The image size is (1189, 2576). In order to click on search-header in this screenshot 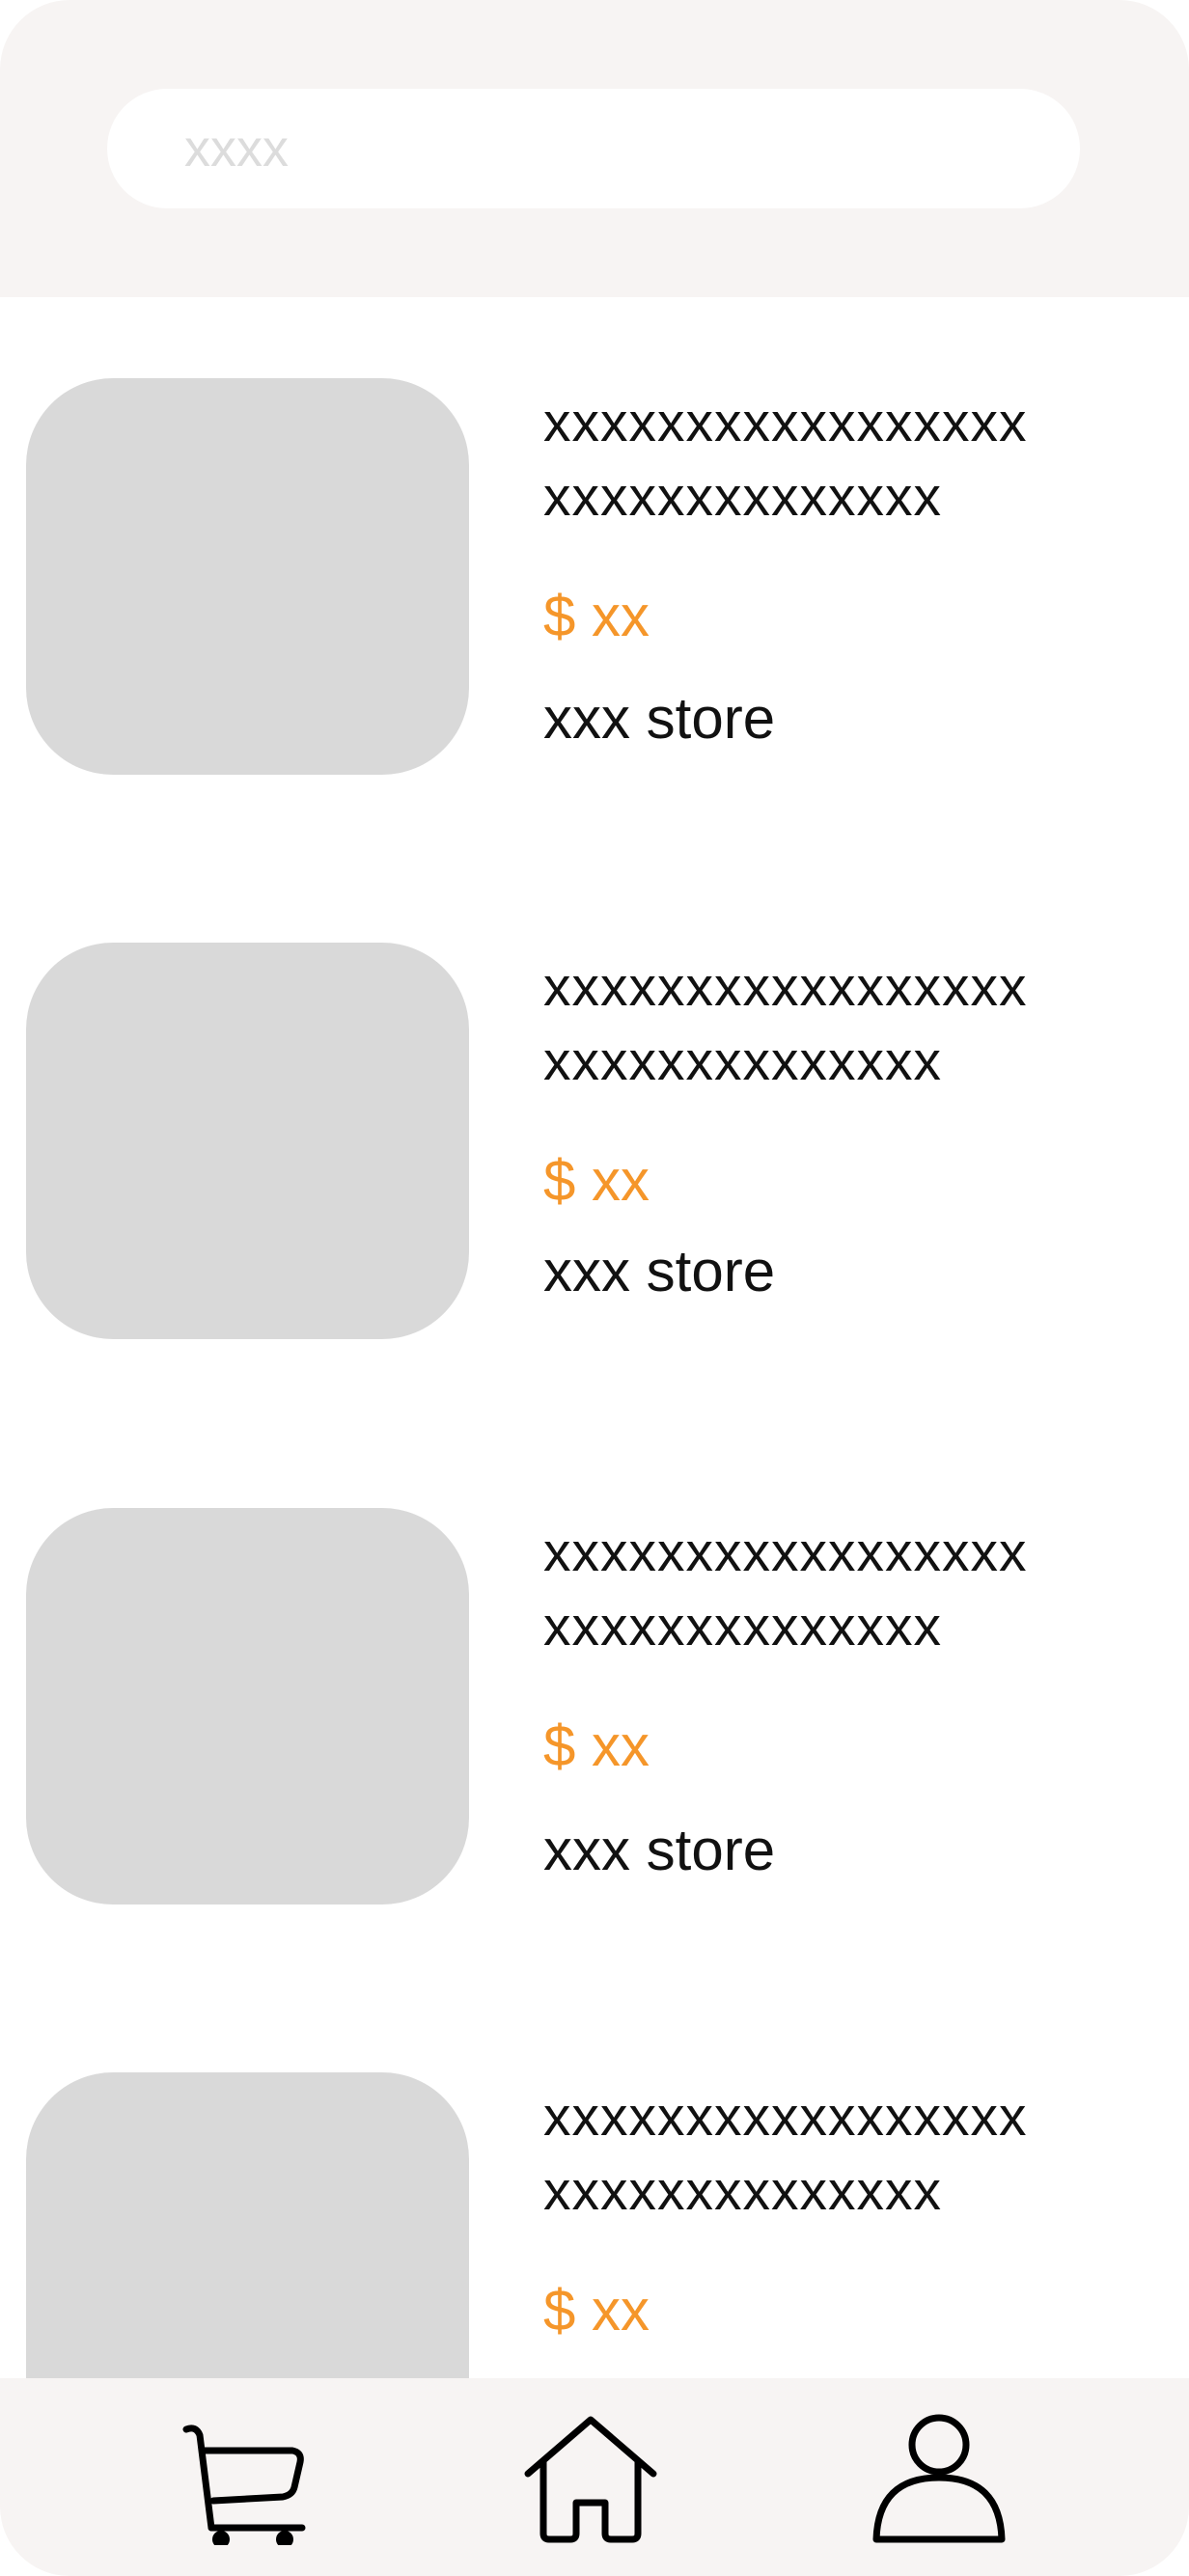, I will do `click(594, 148)`.